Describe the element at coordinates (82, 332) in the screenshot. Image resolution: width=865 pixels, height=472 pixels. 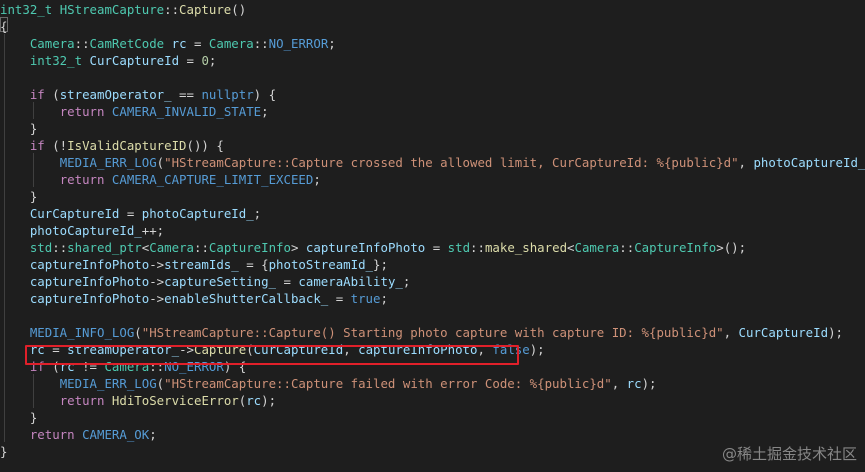
I see `code-token: MEDIA_INFO_LOG` at that location.